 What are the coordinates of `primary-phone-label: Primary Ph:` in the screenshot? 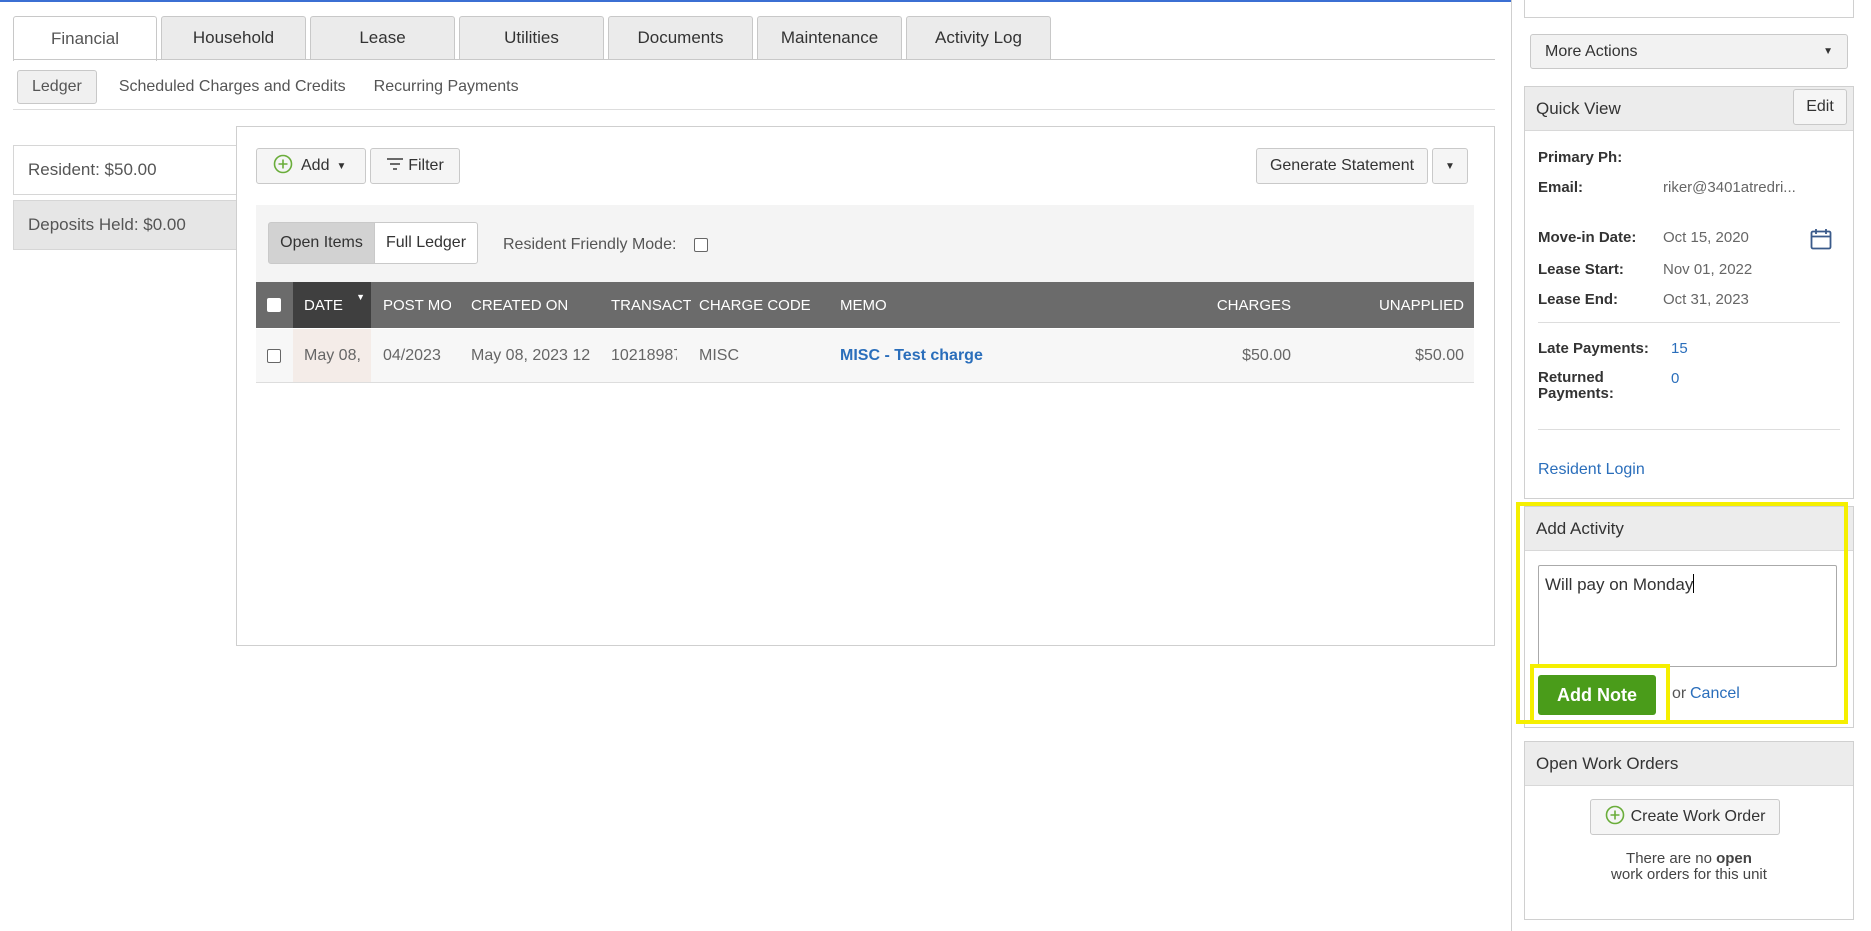 It's located at (1580, 157).